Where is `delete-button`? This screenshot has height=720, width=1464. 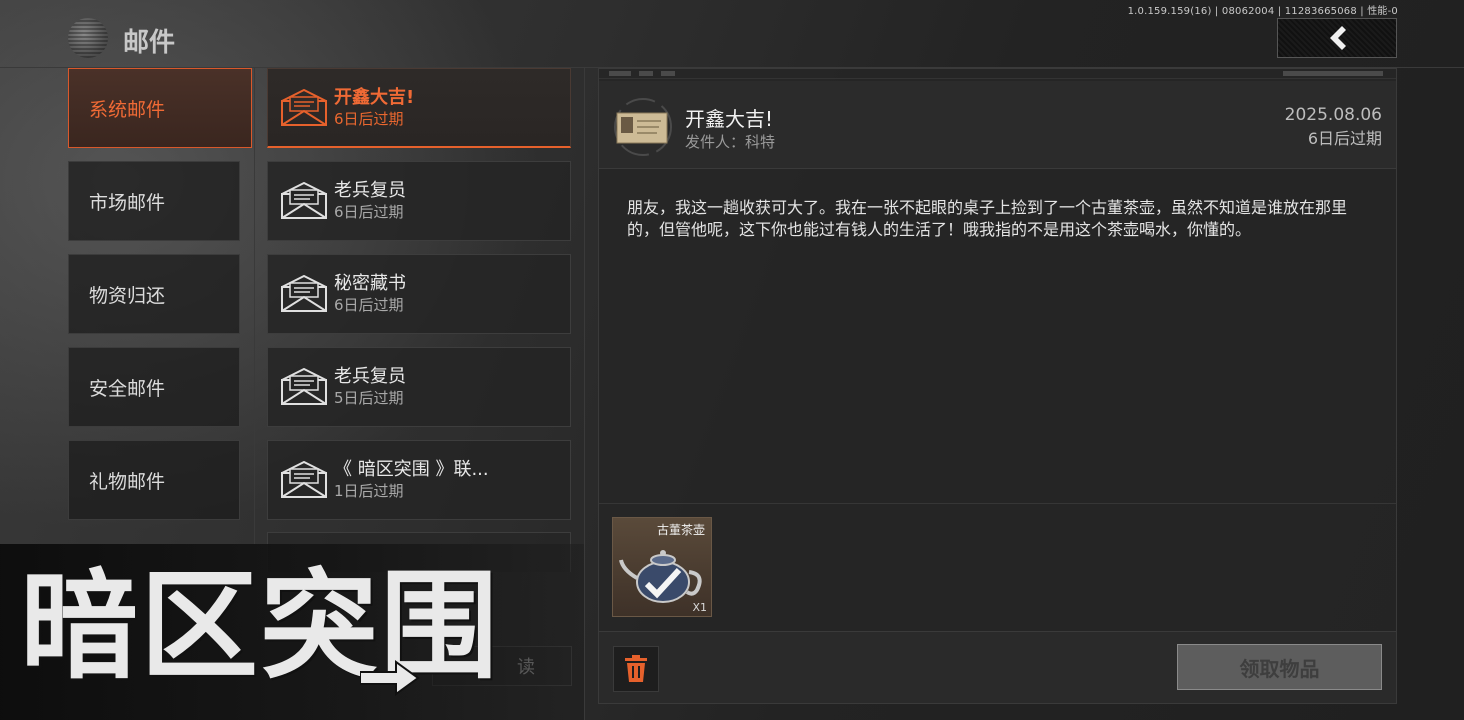 delete-button is located at coordinates (636, 669).